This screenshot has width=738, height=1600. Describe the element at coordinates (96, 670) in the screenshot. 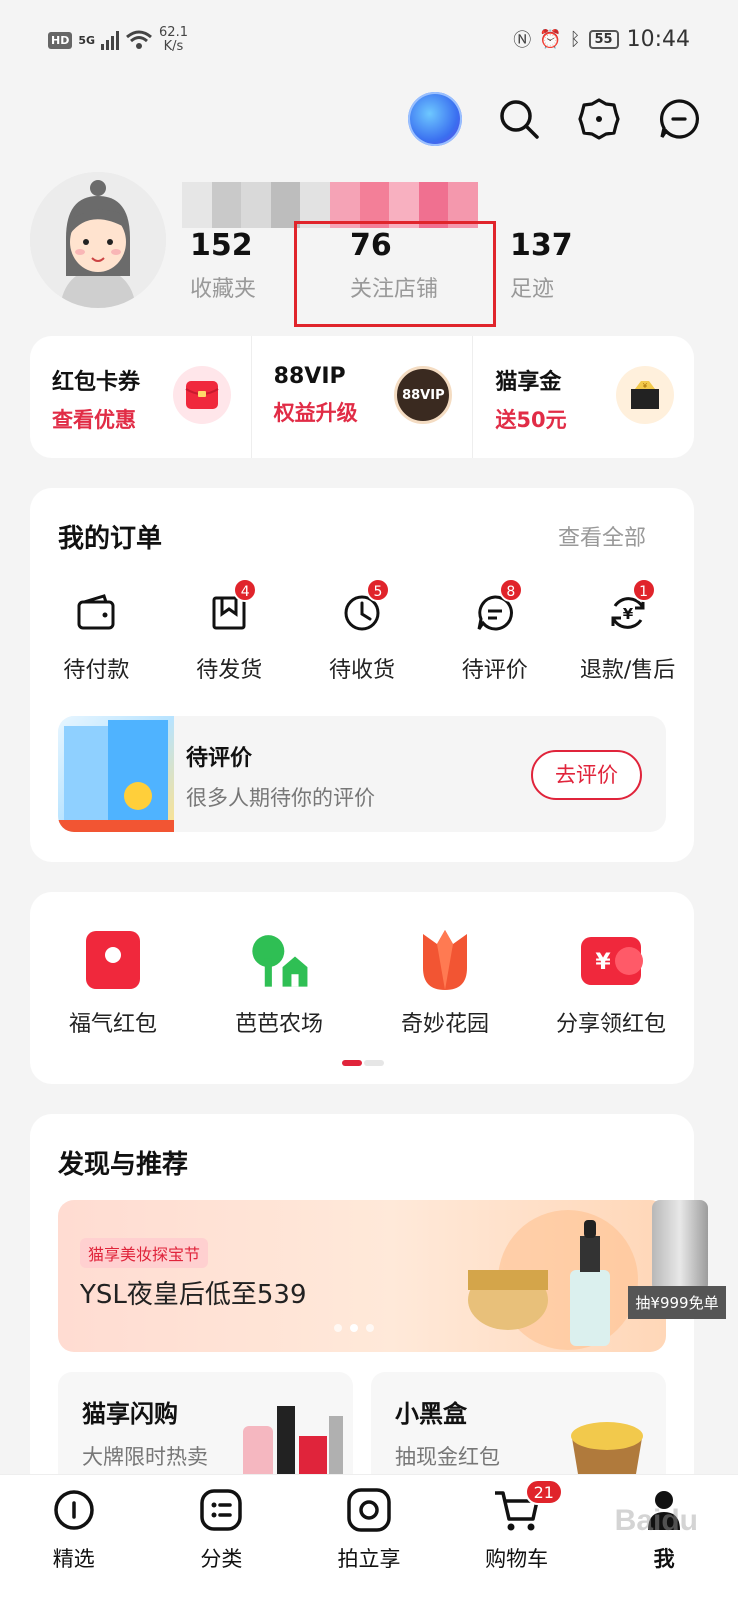

I see `order-label: 待付款` at that location.